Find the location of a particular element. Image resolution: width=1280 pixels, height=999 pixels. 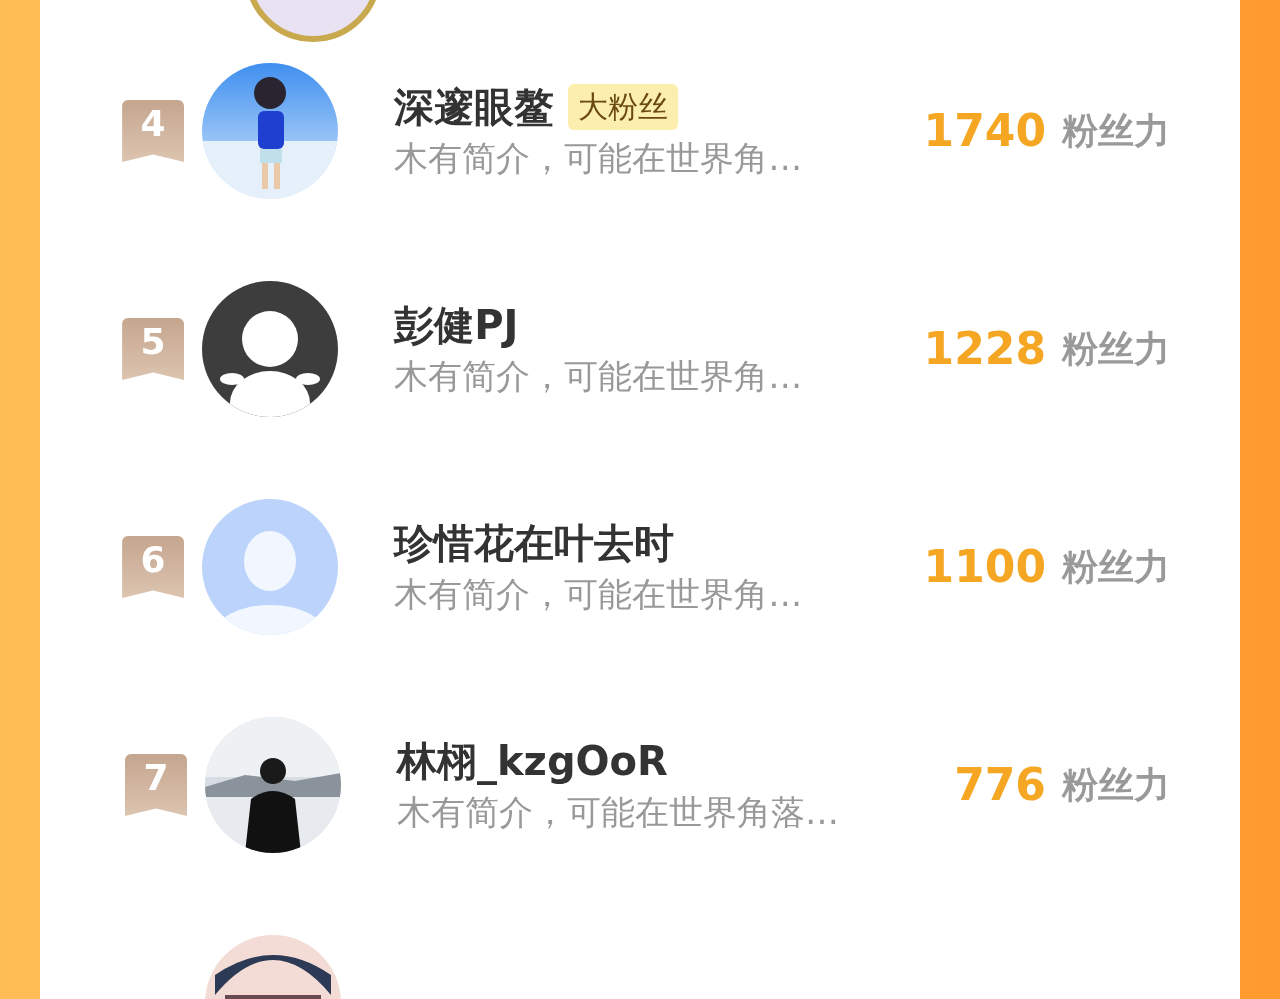

fan-score: 1740 is located at coordinates (984, 131).